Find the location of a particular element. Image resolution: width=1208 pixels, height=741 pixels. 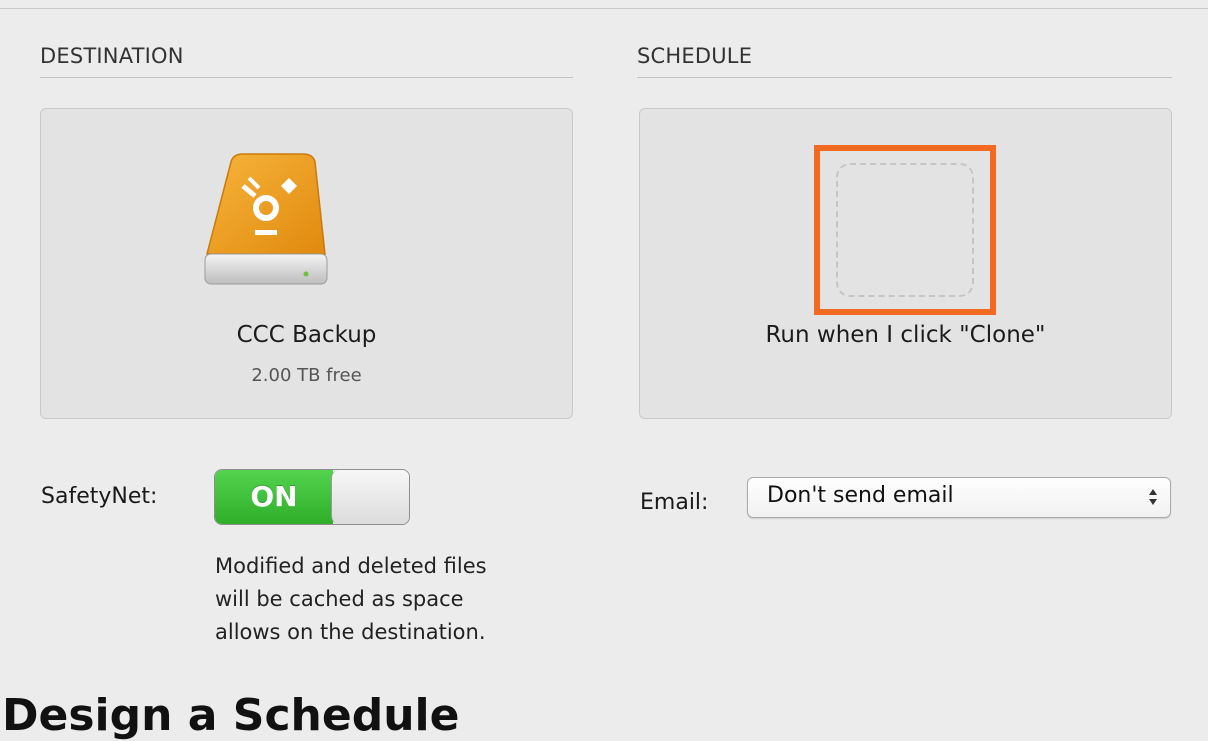

page-heading: Design a Schedule is located at coordinates (231, 715).